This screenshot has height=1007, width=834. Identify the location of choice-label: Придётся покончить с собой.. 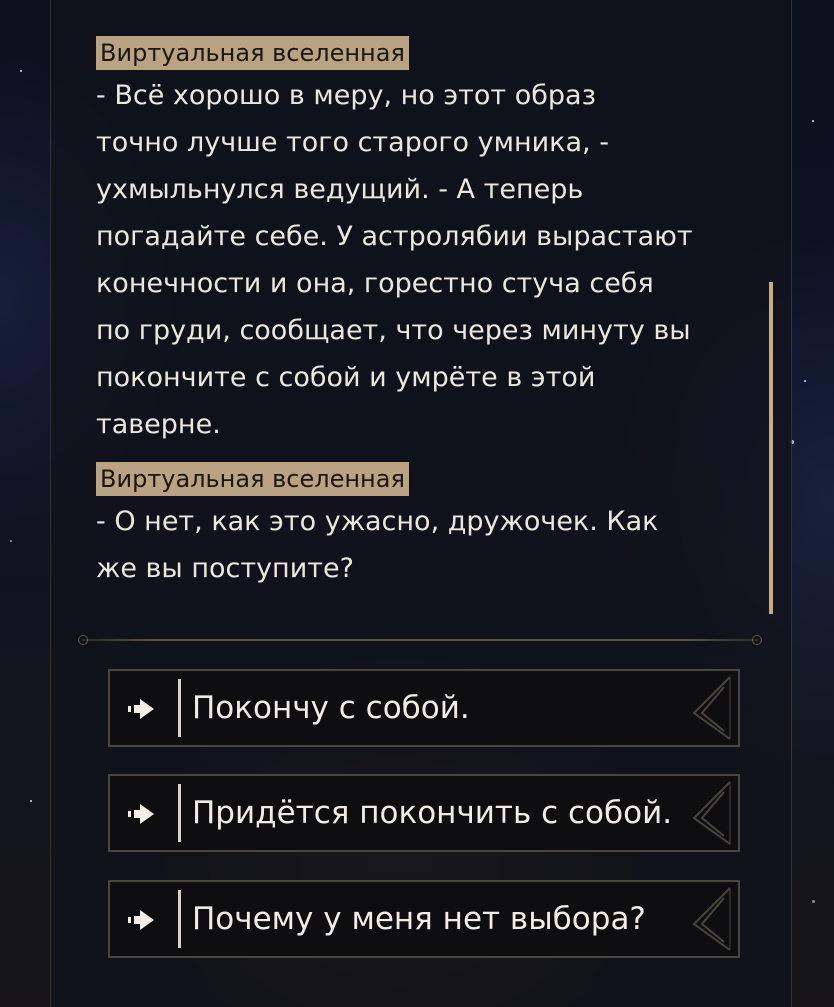
(432, 813).